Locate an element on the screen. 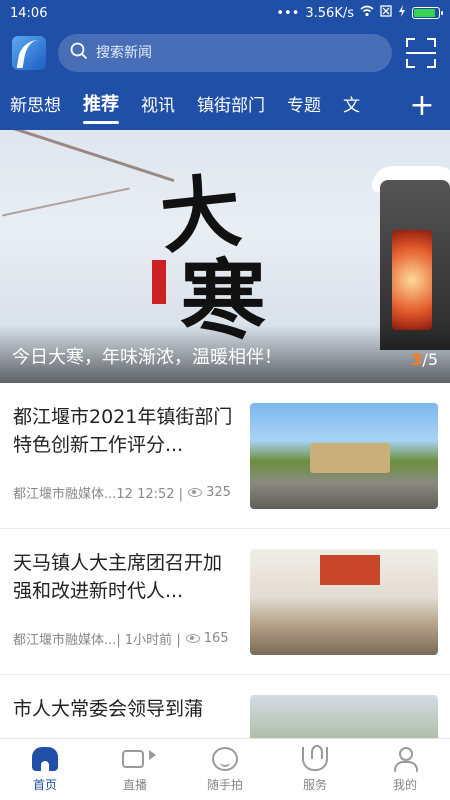 The width and height of the screenshot is (450, 800). search-icon is located at coordinates (79, 53).